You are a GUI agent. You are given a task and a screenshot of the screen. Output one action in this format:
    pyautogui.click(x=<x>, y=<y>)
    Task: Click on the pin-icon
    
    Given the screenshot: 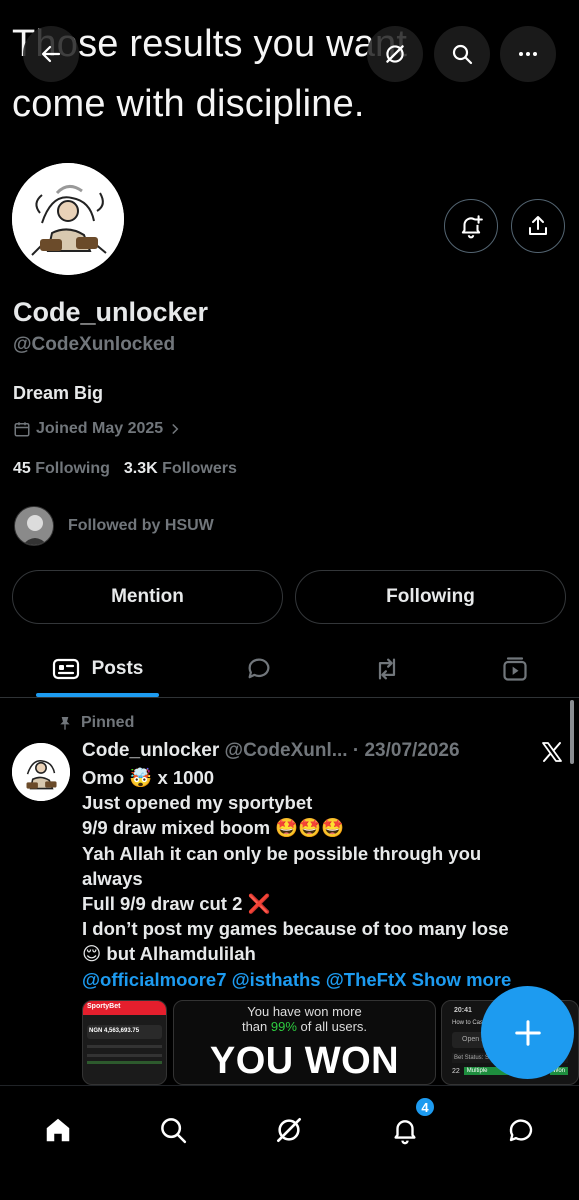 What is the action you would take?
    pyautogui.click(x=65, y=723)
    